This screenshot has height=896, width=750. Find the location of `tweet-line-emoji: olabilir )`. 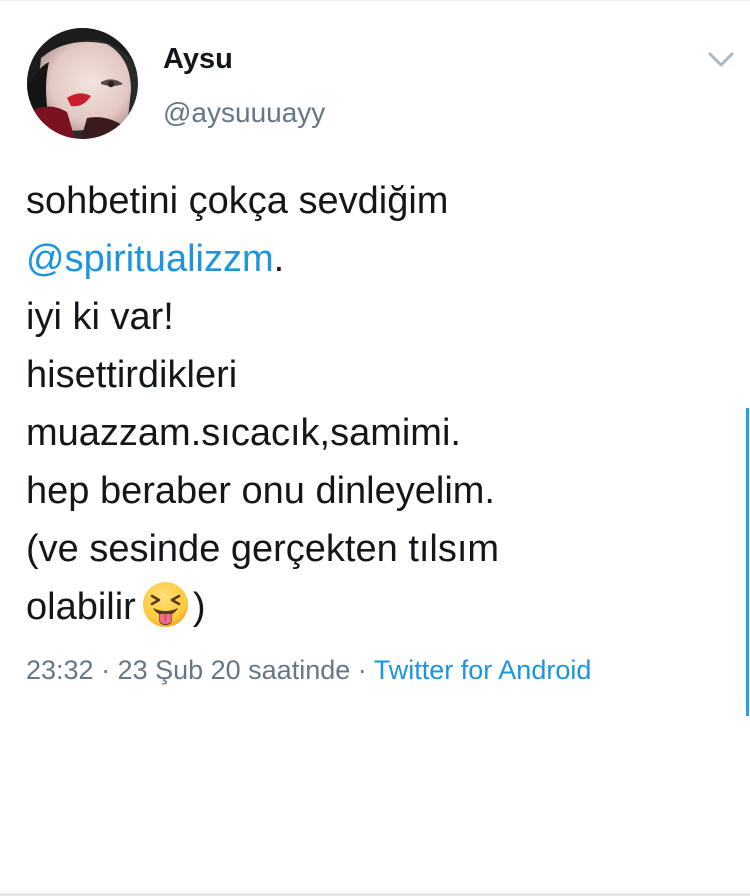

tweet-line-emoji: olabilir ) is located at coordinates (376, 607).